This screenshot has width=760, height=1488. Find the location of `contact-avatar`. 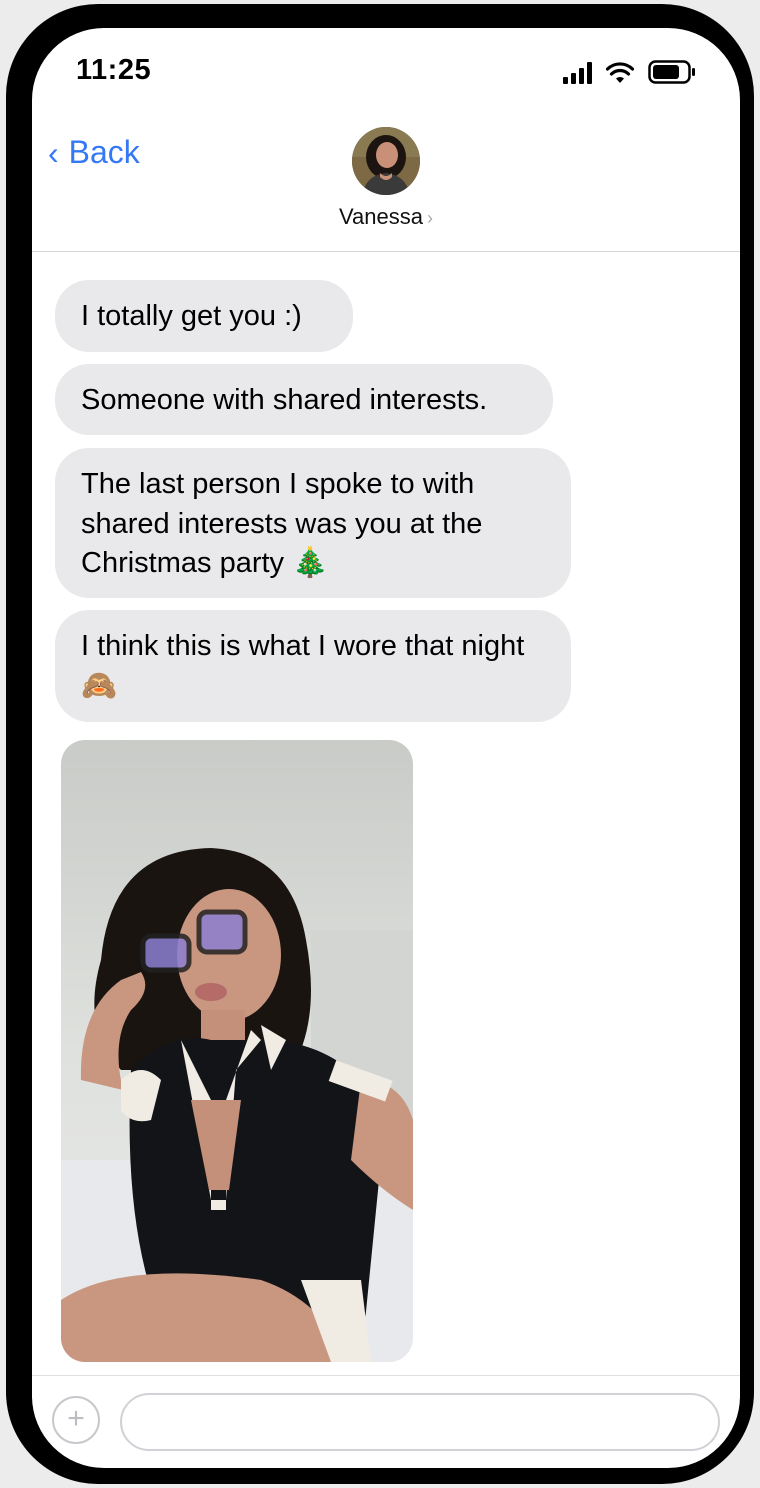

contact-avatar is located at coordinates (386, 161).